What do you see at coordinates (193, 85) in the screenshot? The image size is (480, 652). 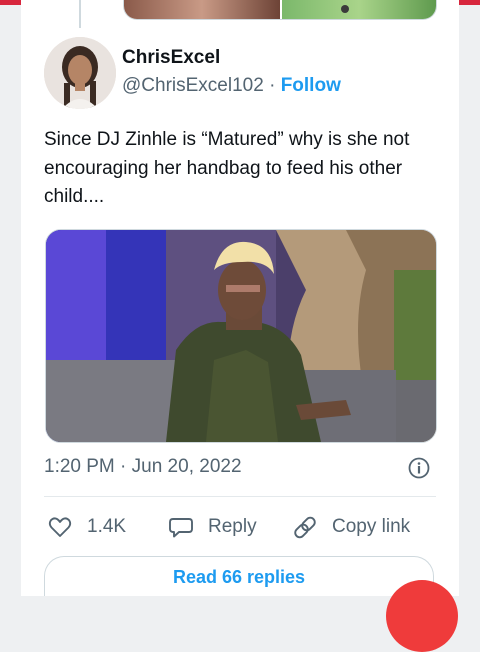 I see `author-handle: @ChrisExcel102` at bounding box center [193, 85].